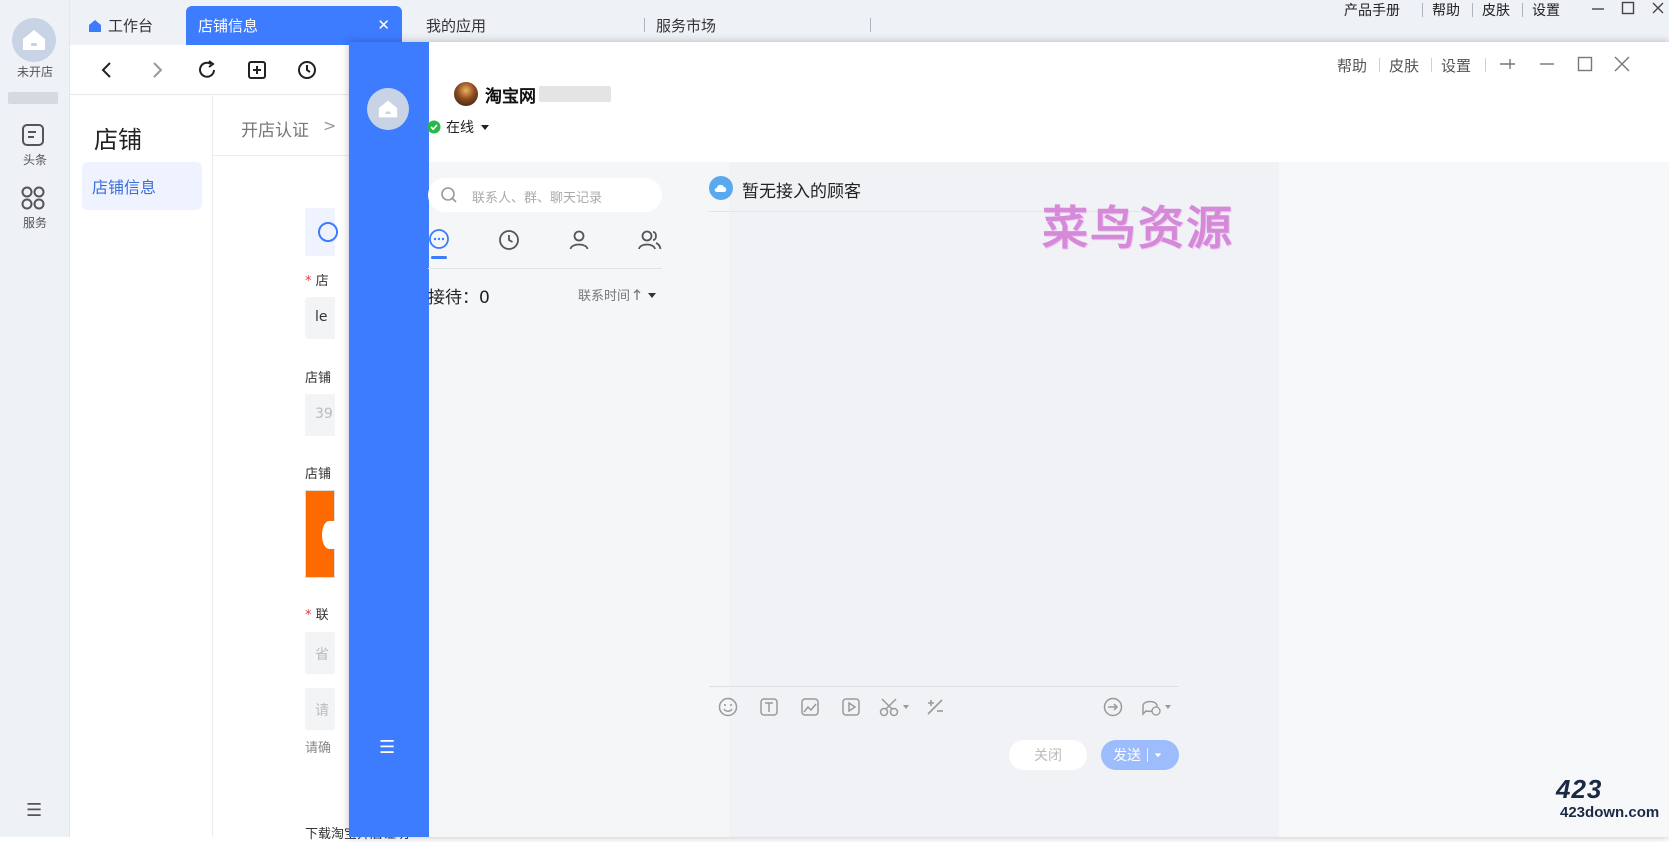 The width and height of the screenshot is (1669, 842). I want to click on chat-menu-icon: ☰, so click(387, 747).